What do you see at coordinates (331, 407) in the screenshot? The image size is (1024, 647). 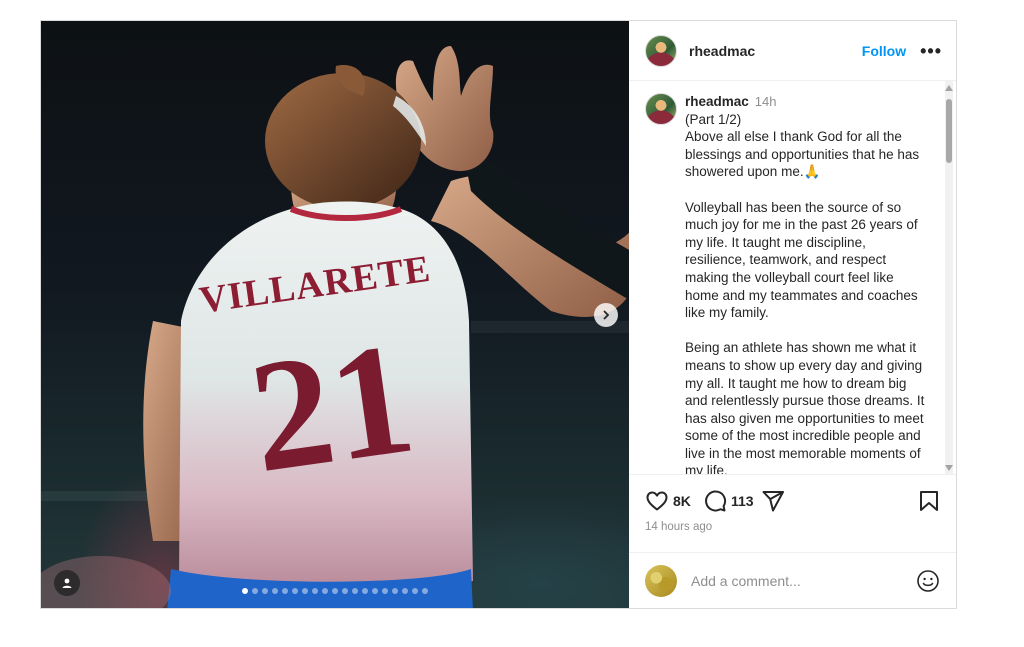 I see `jersey-number: 21` at bounding box center [331, 407].